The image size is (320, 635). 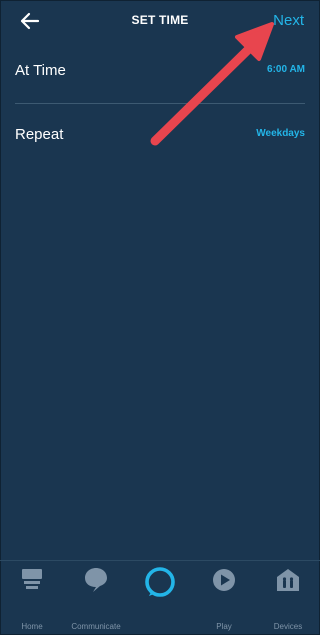 What do you see at coordinates (224, 597) in the screenshot?
I see `nav-play: Play` at bounding box center [224, 597].